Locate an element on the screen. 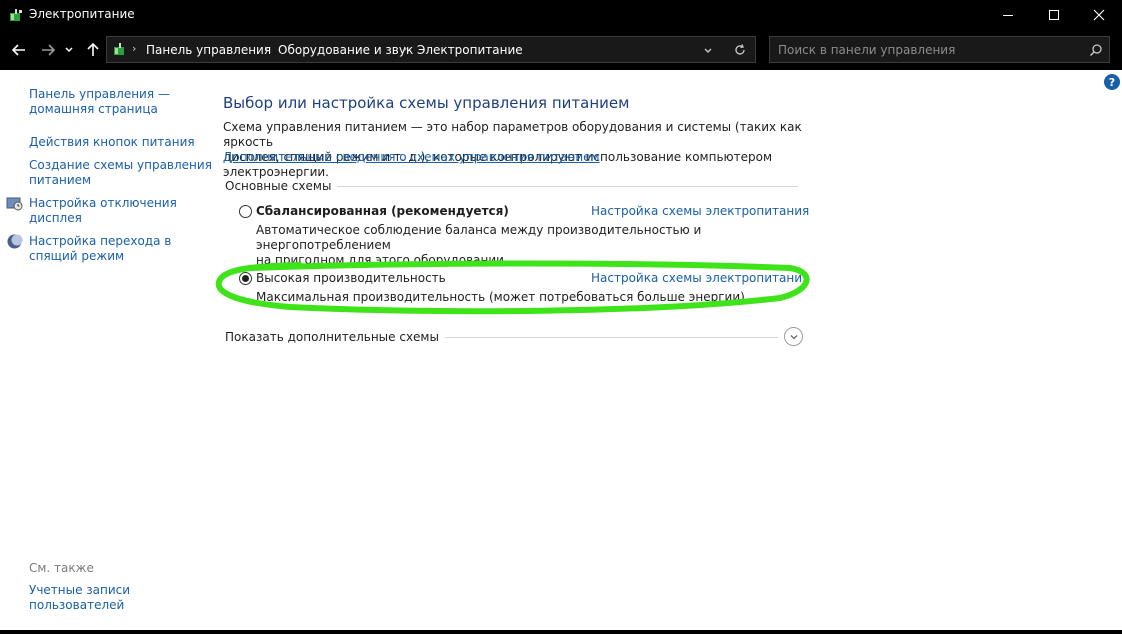 The image size is (1122, 634). search-box is located at coordinates (939, 49).